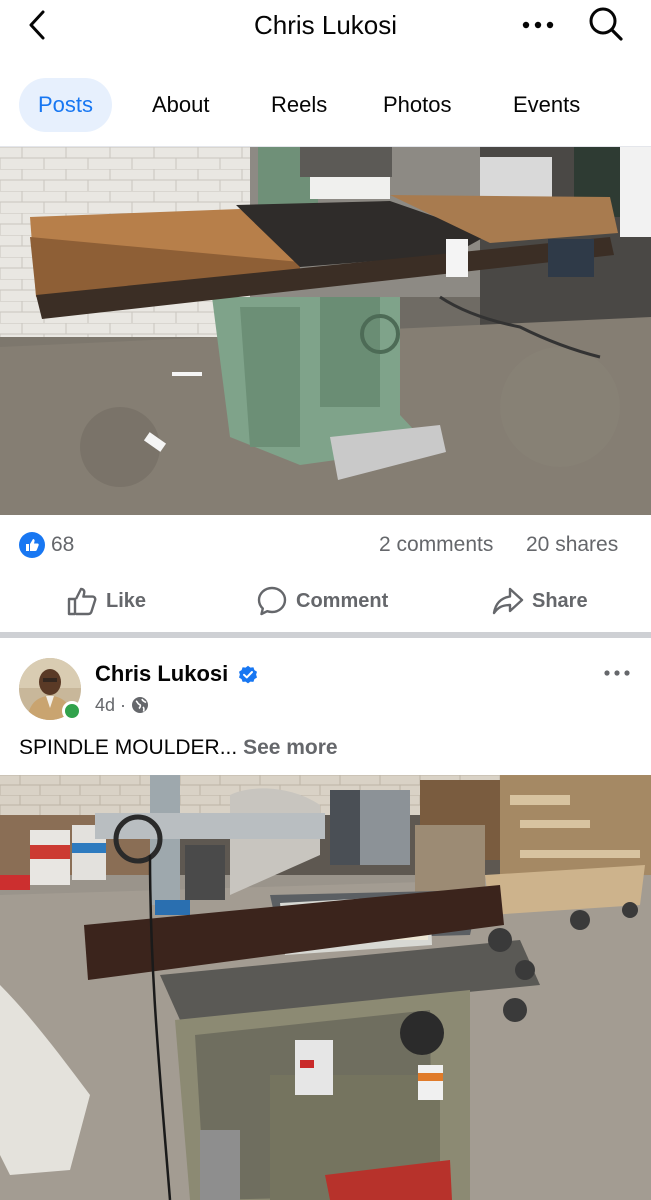 The height and width of the screenshot is (1200, 651). I want to click on like-reaction-icon, so click(32, 545).